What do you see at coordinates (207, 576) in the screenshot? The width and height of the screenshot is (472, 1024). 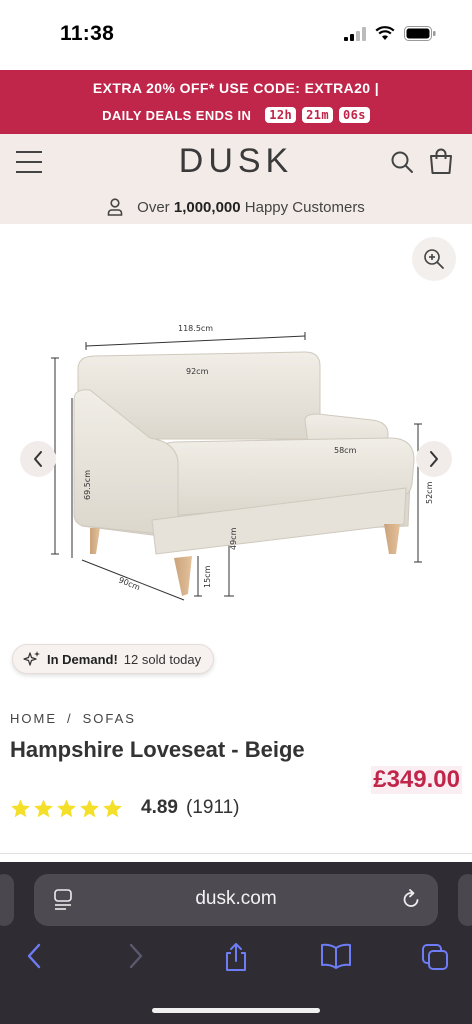 I see `dim-leg-height: 15cm` at bounding box center [207, 576].